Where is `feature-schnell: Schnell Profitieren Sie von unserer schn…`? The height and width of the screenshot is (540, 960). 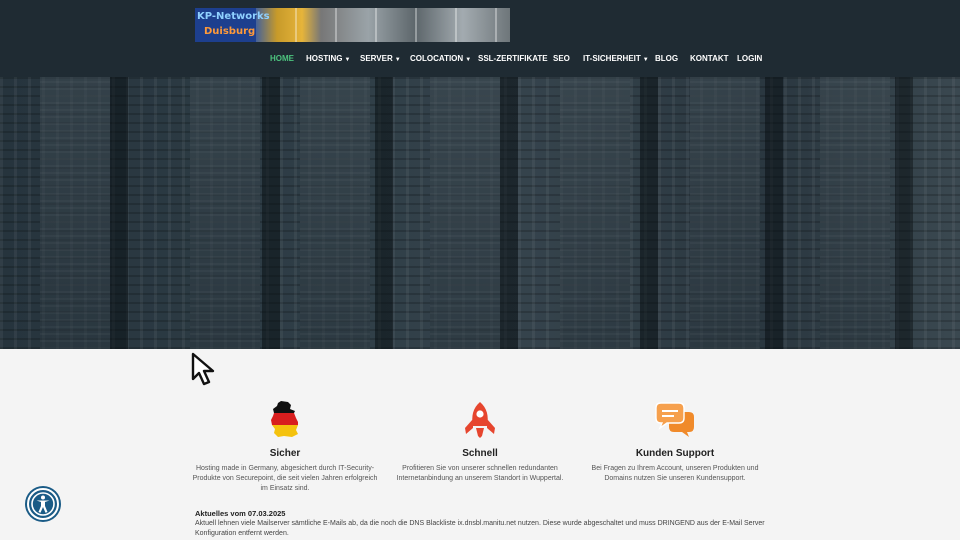 feature-schnell: Schnell Profitieren Sie von unserer schn… is located at coordinates (480, 465).